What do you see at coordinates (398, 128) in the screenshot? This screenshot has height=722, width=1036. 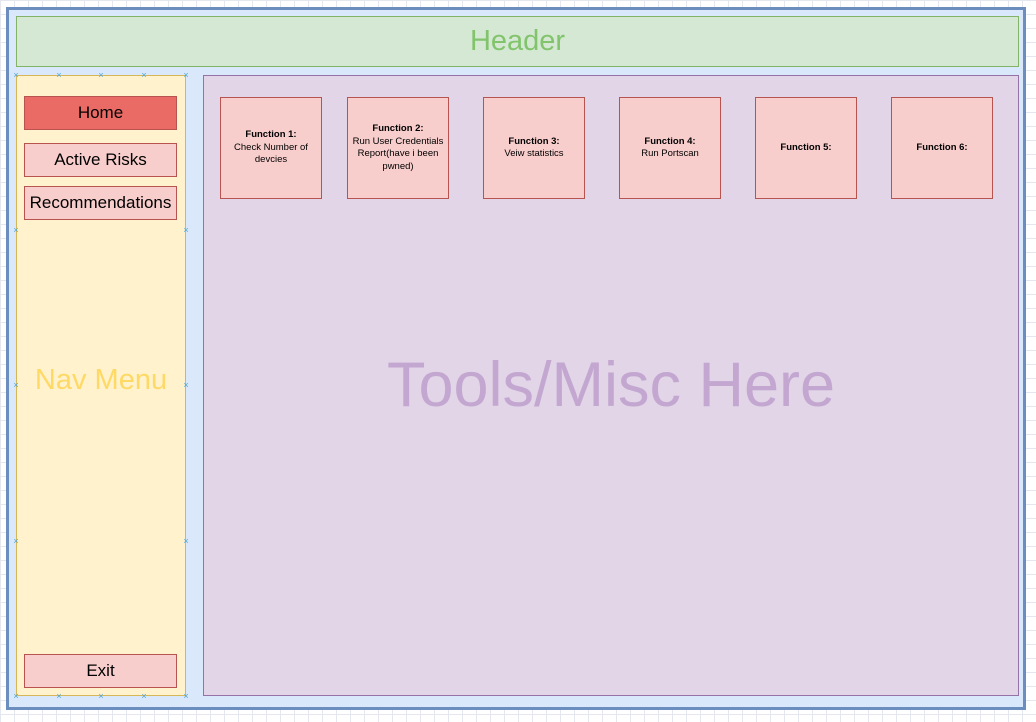 I see `function-2-title: Function 2:` at bounding box center [398, 128].